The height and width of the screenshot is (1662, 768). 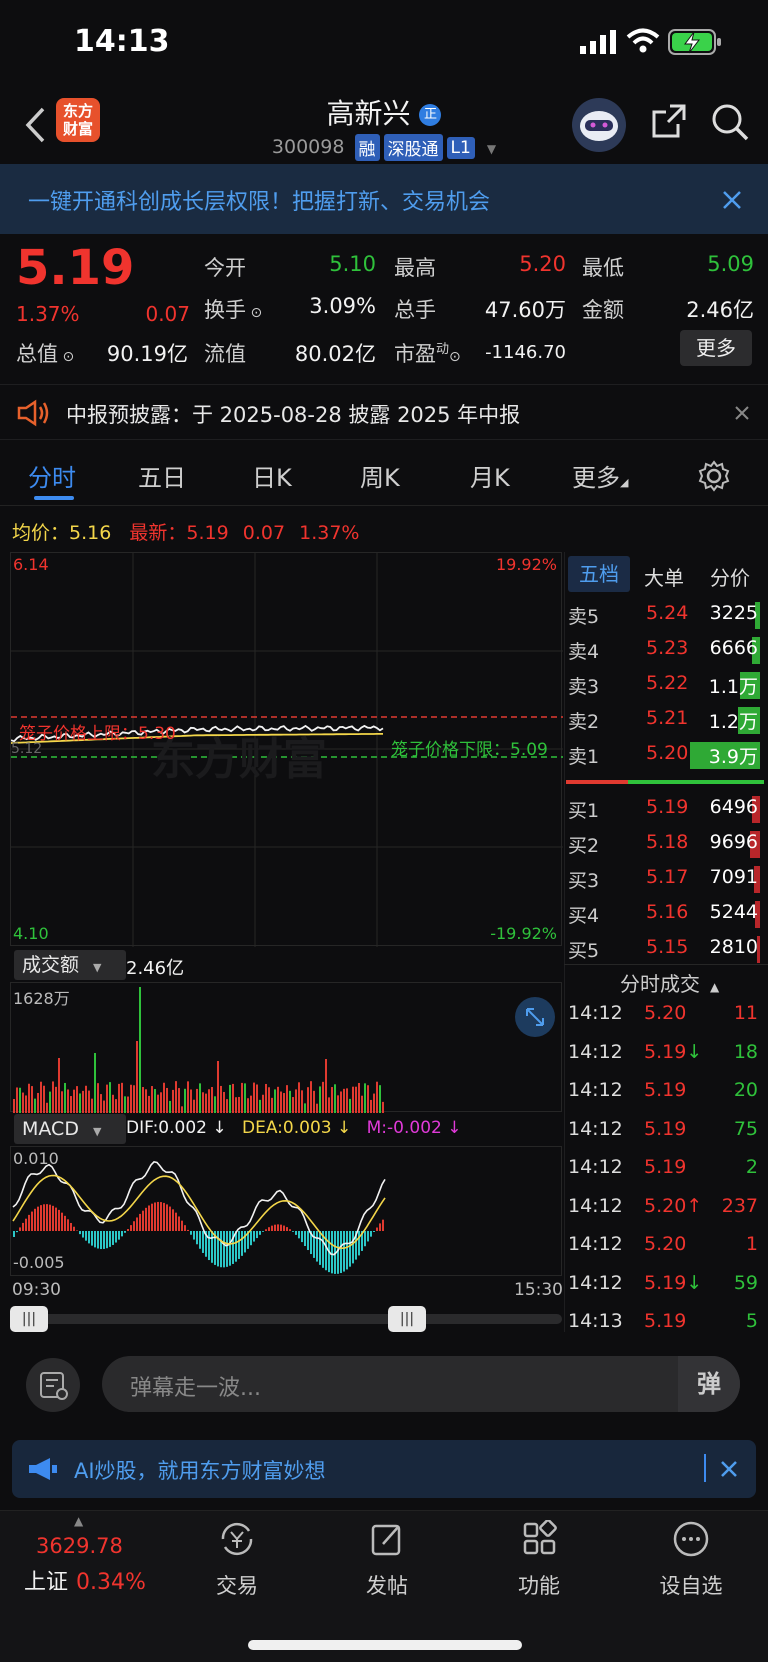 I want to click on sell-level-row: 卖2 5.21 1.2万, so click(x=665, y=720).